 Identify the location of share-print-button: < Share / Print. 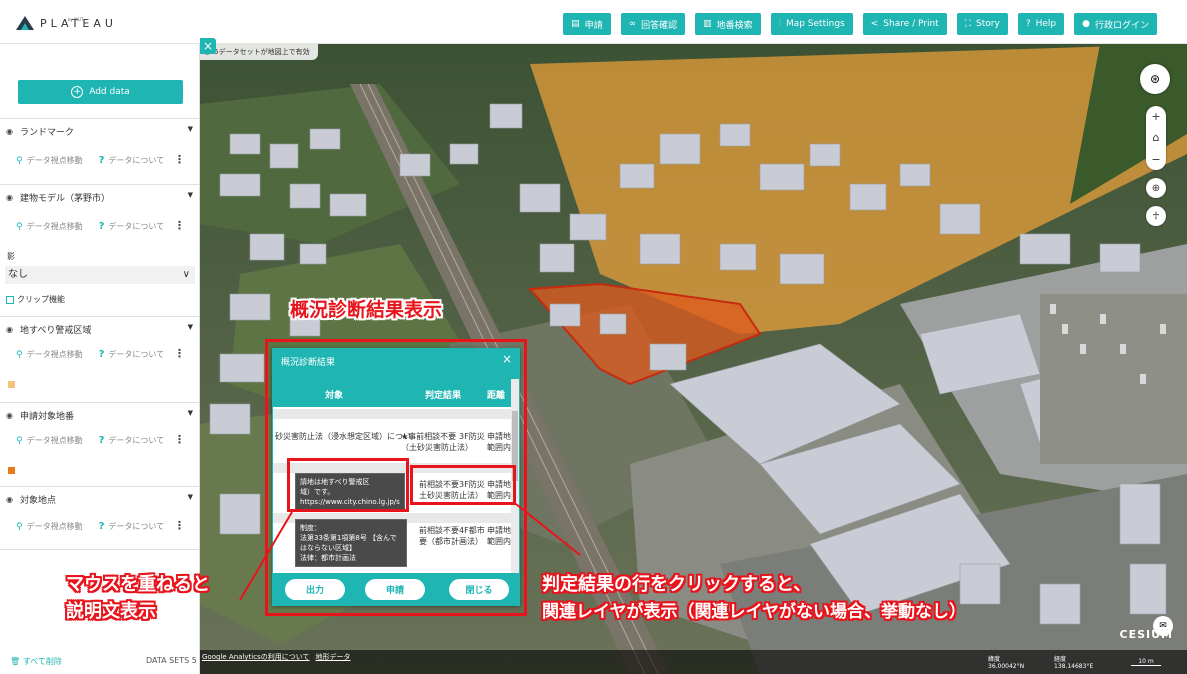
(904, 24).